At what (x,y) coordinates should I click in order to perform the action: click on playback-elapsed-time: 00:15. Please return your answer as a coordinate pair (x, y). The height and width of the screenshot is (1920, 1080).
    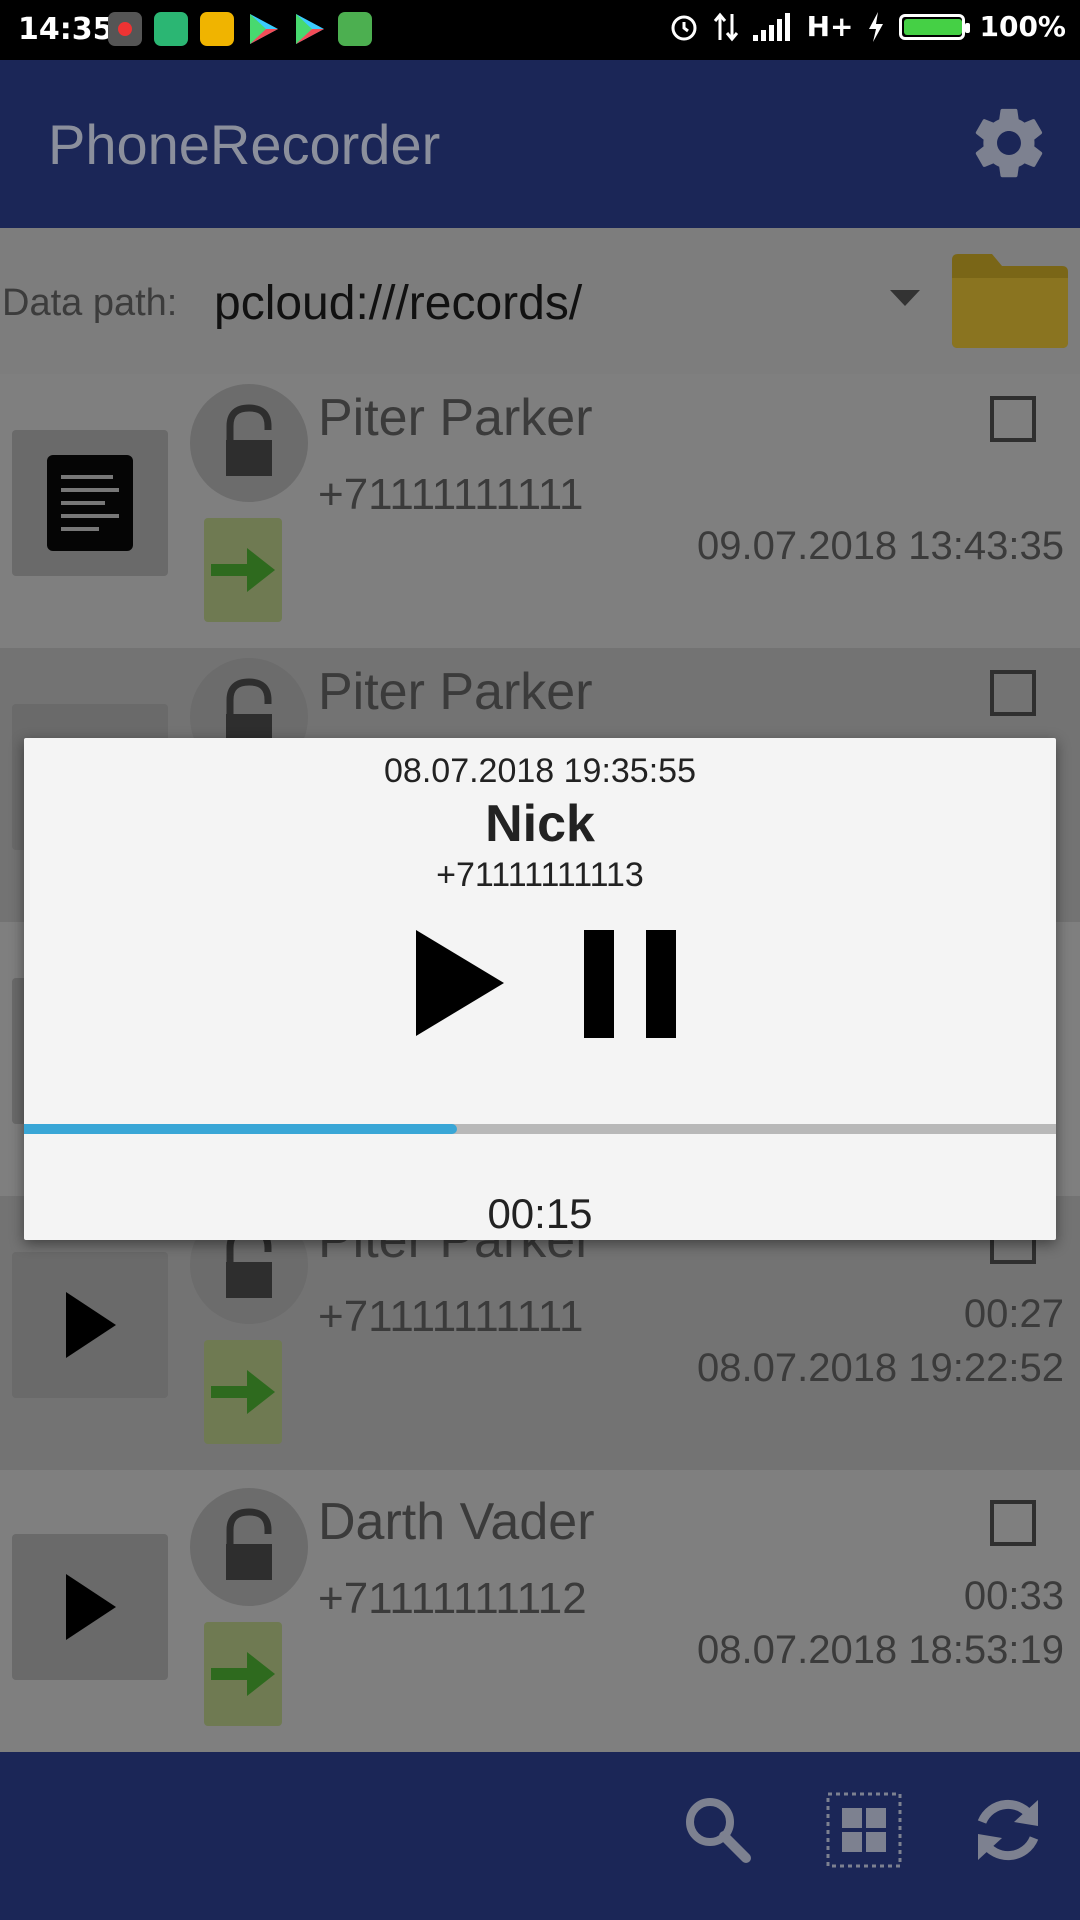
    Looking at the image, I should click on (540, 1213).